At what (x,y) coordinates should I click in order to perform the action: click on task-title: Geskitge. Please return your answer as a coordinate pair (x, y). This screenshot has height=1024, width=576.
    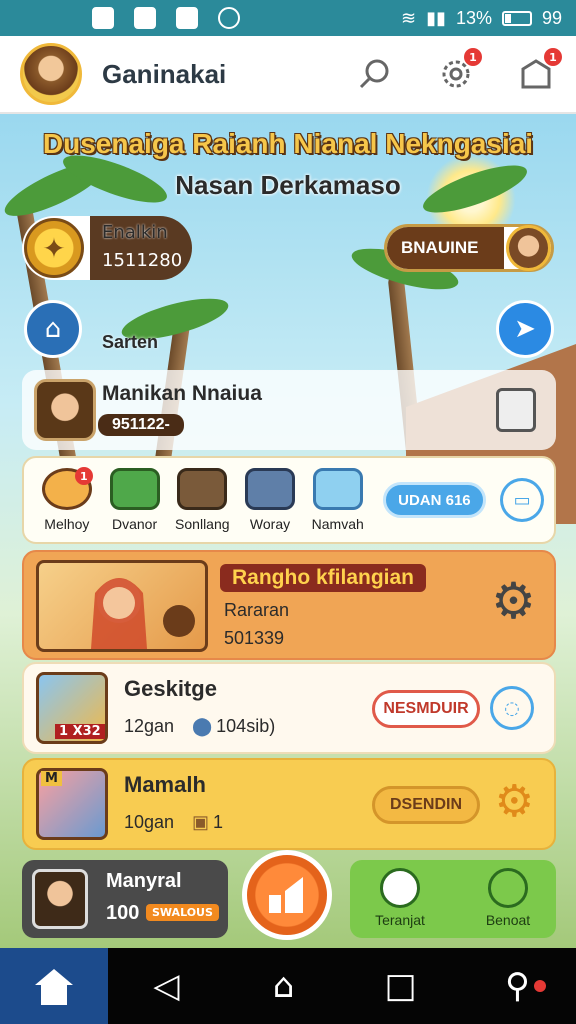
    Looking at the image, I should click on (170, 688).